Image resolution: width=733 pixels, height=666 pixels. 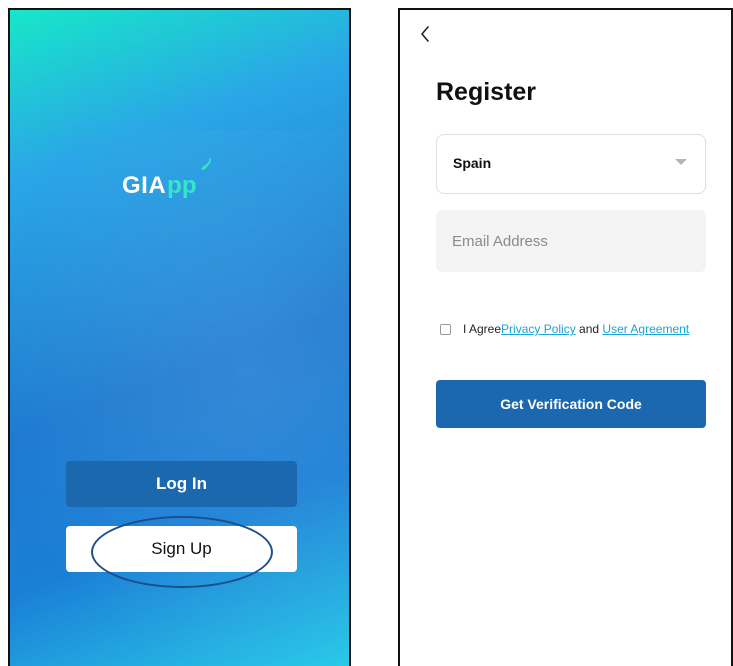 I want to click on login-button: Log In, so click(x=181, y=484).